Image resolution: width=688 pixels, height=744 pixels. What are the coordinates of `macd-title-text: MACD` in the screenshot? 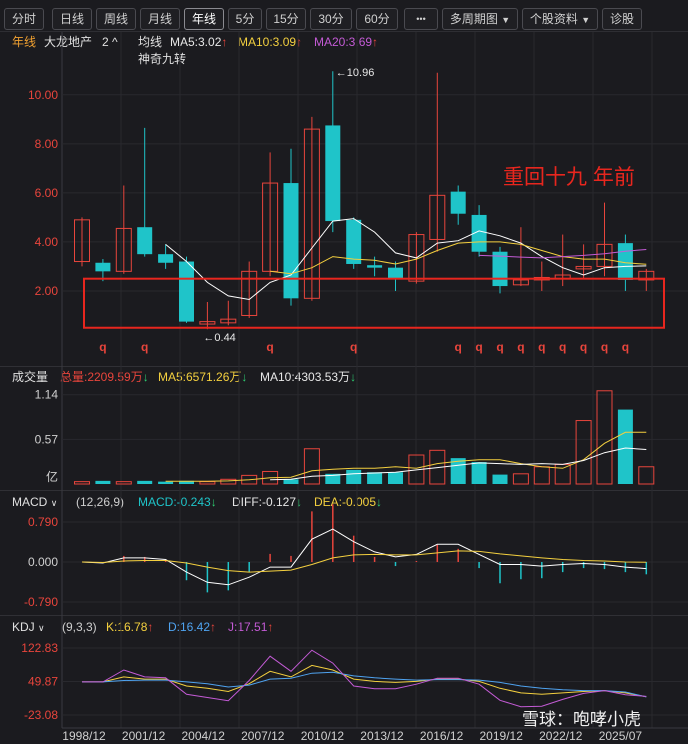 It's located at (30, 502).